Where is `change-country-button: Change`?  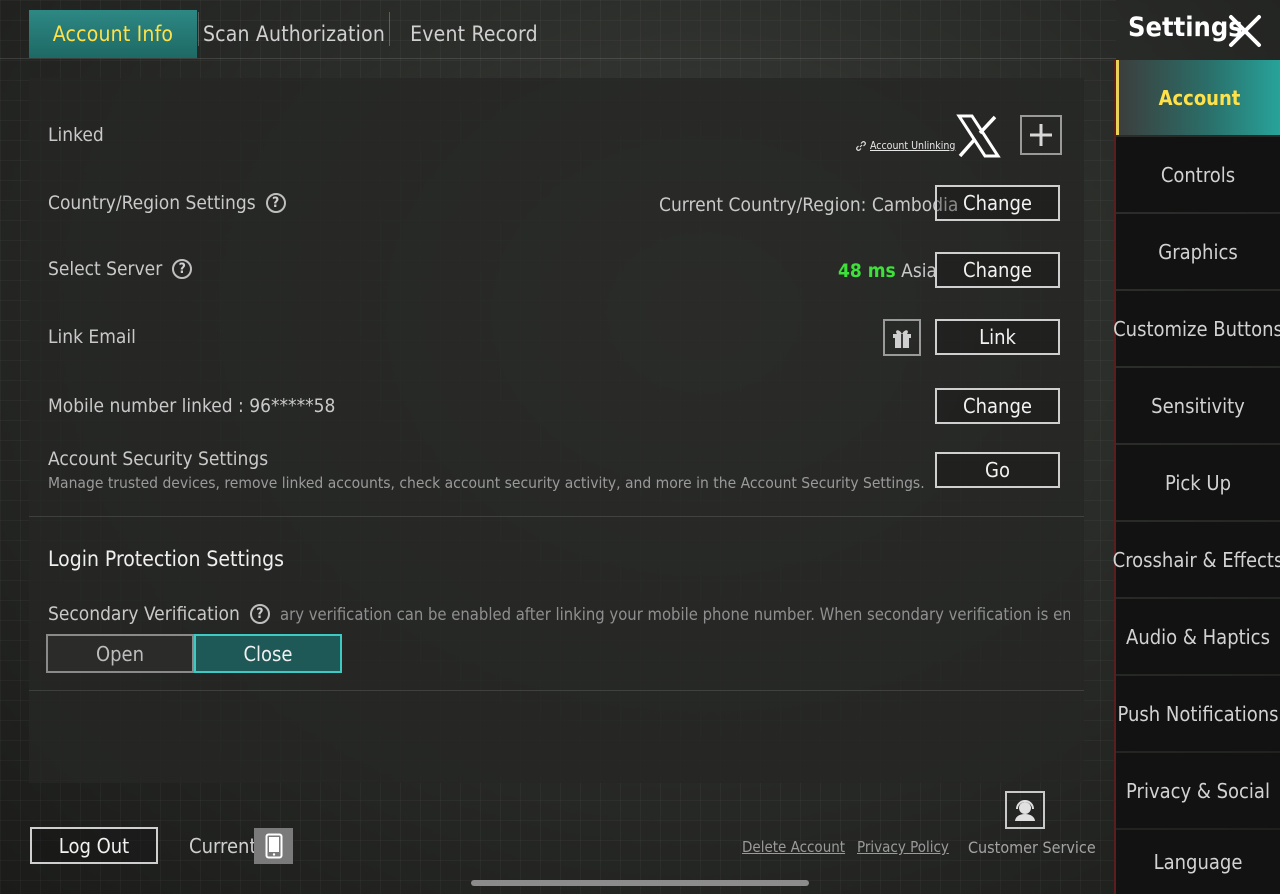
change-country-button: Change is located at coordinates (997, 203).